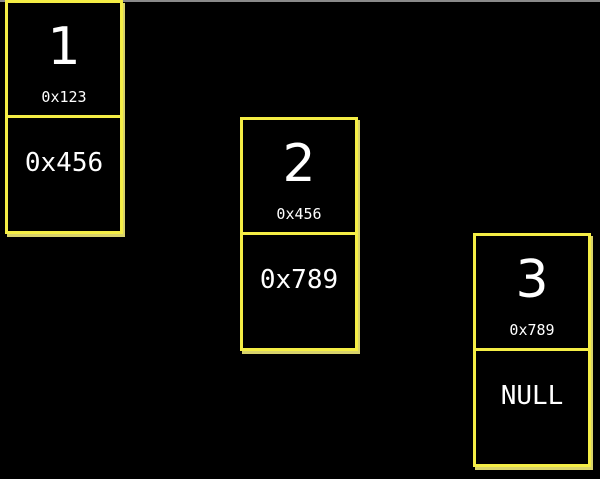 This screenshot has width=600, height=479. I want to click on node-next-pointer: NULL, so click(532, 396).